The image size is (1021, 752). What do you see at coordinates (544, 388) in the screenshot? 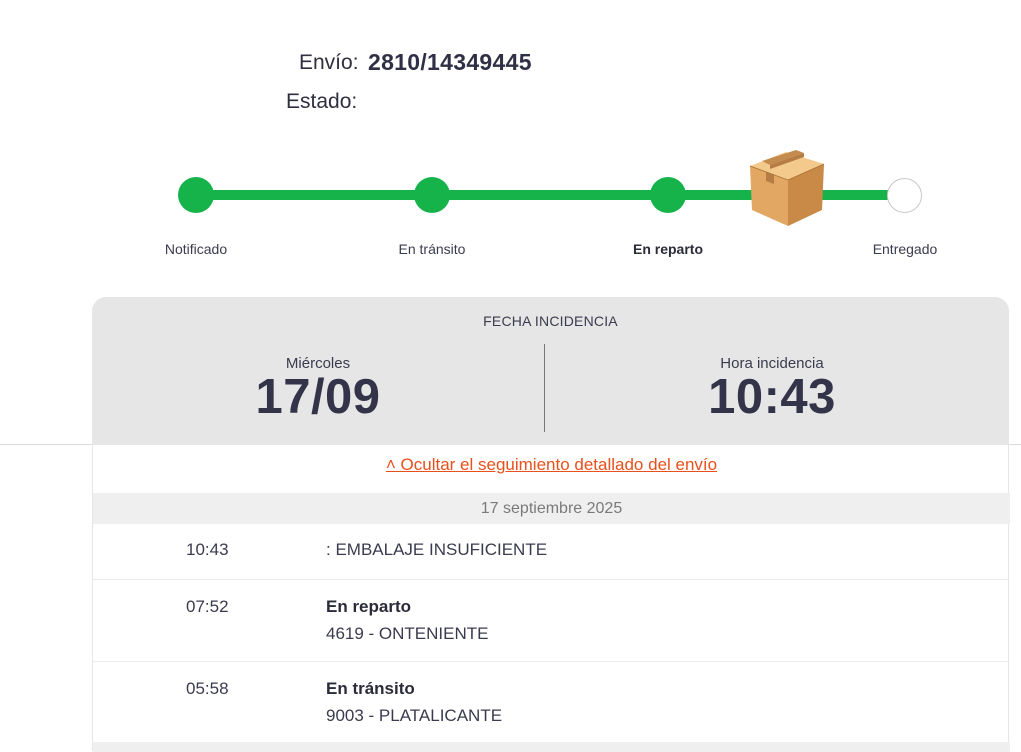
I see `panel-separator` at bounding box center [544, 388].